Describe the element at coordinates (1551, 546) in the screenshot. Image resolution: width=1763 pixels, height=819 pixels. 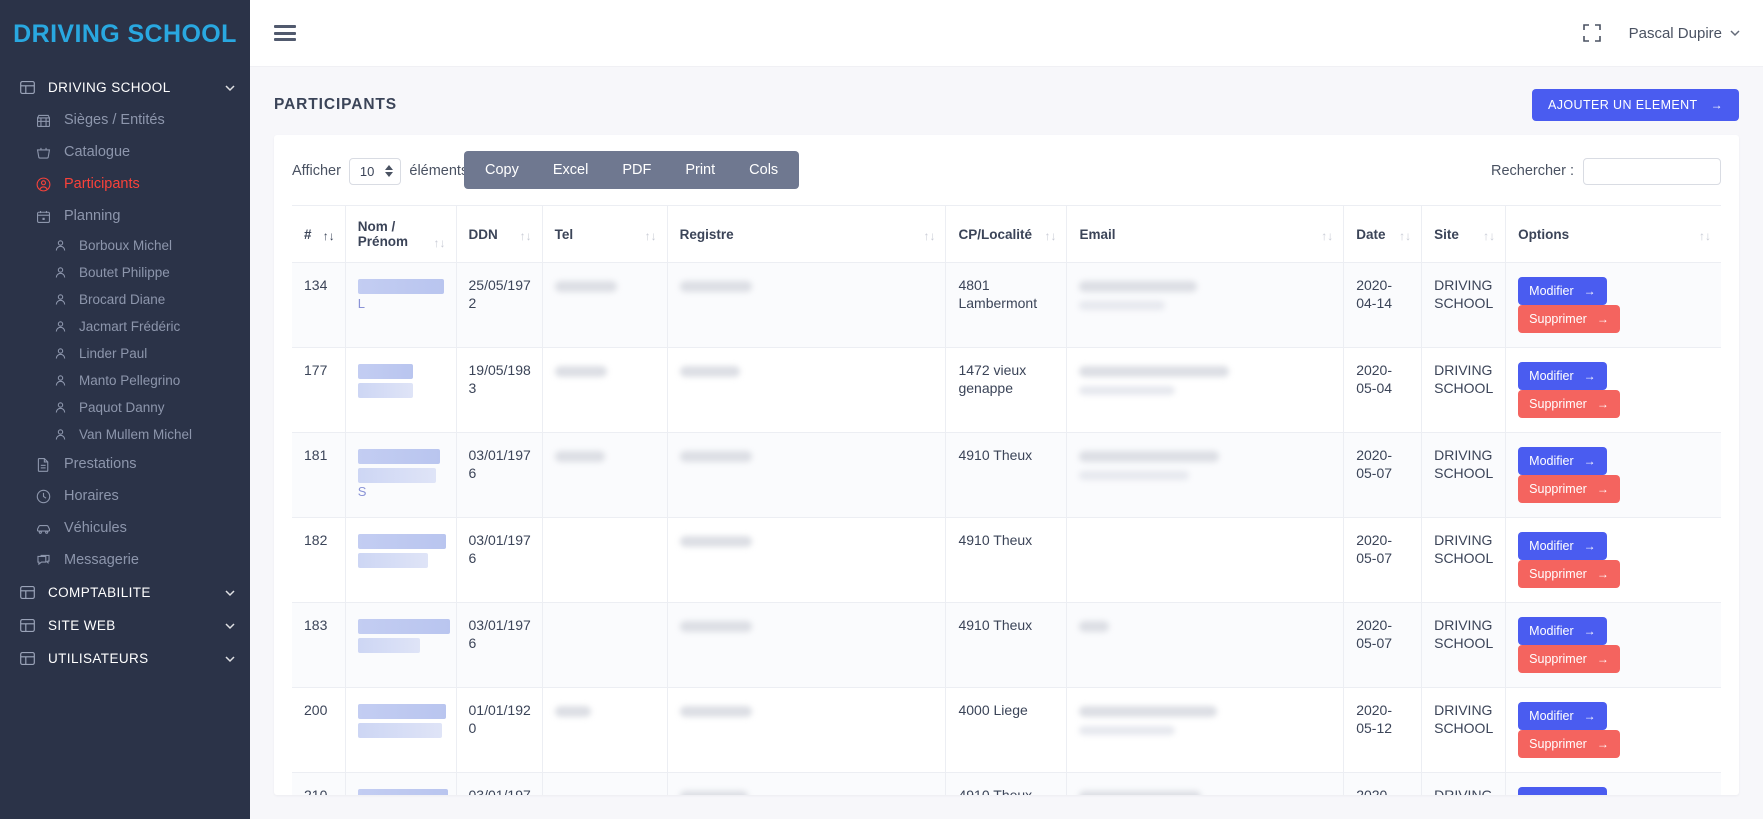
I see `edit-label: Modifier` at that location.